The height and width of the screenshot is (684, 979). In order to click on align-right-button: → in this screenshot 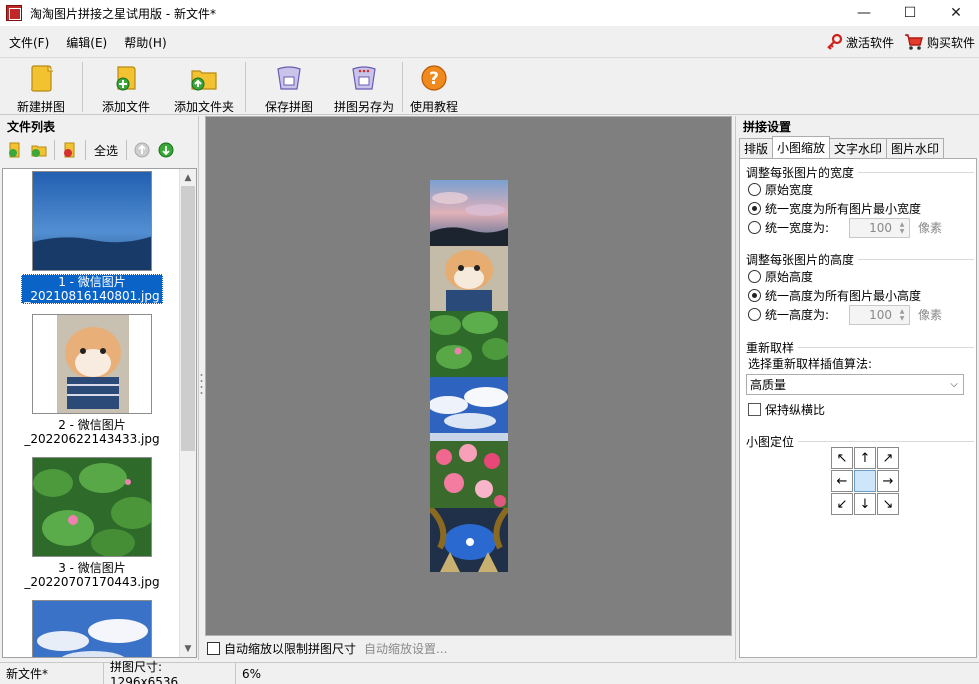, I will do `click(888, 481)`.